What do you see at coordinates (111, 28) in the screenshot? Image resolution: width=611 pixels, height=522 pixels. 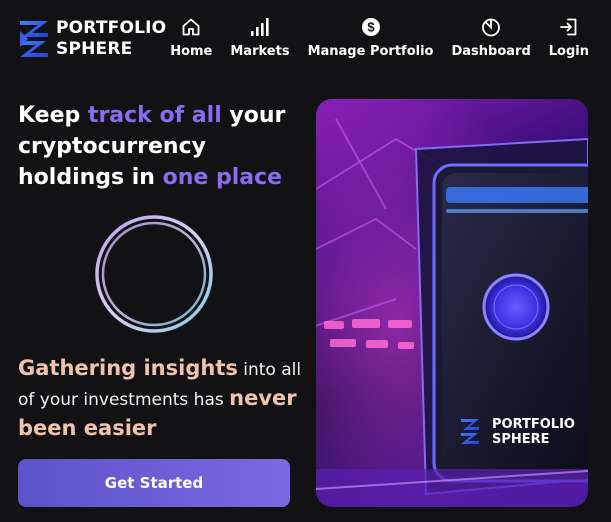 I see `brand-line-1: PORTFOLIO` at bounding box center [111, 28].